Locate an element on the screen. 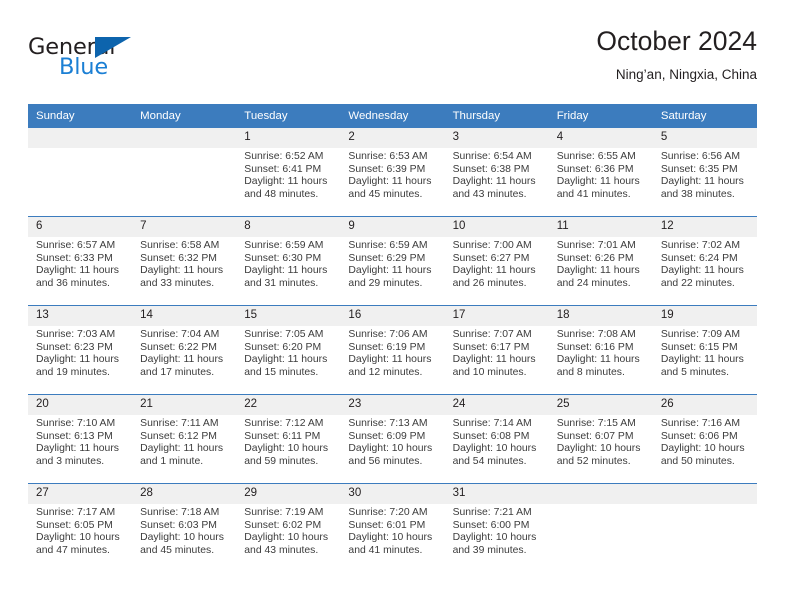 This screenshot has width=792, height=612. sunset-text: Sunset: 6:38 PM is located at coordinates (491, 169).